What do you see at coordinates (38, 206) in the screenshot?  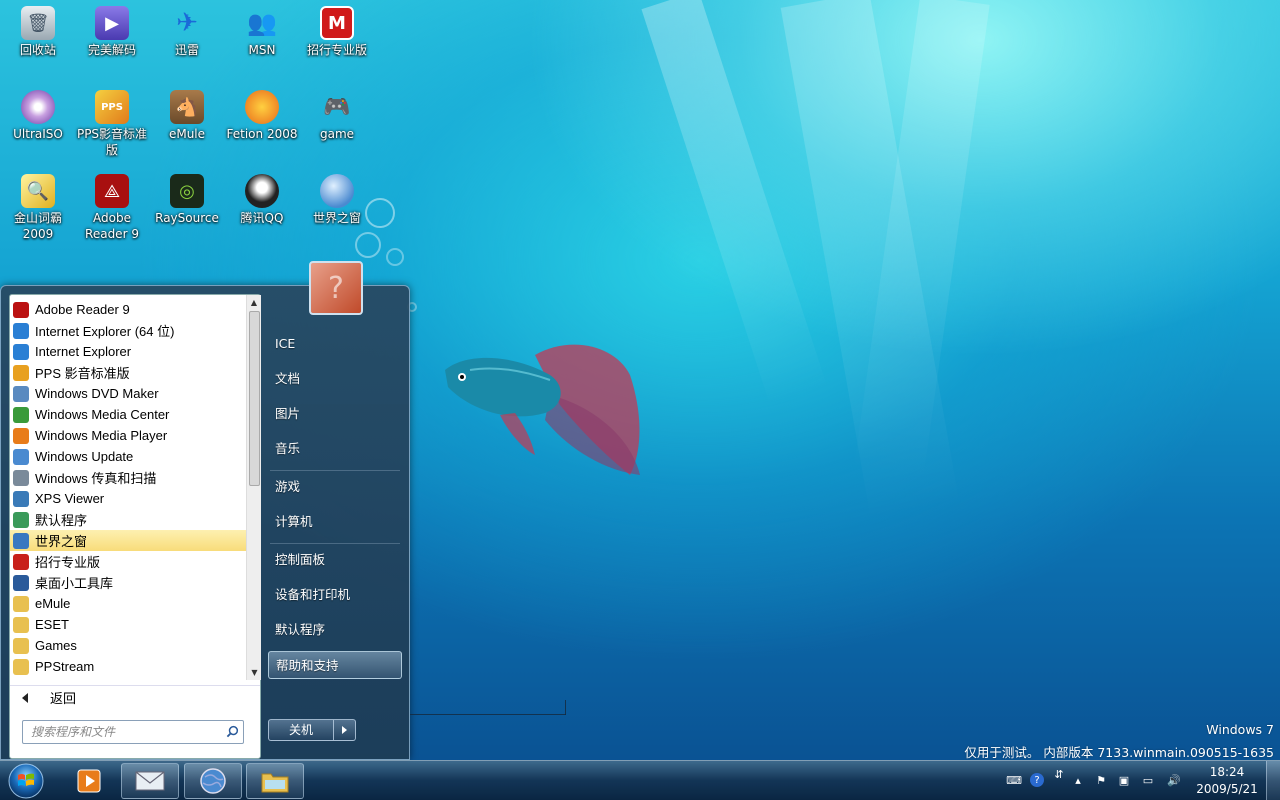 I see `desktop-icon-kingsoft-dictionary: 🔍 金山词霸2009` at bounding box center [38, 206].